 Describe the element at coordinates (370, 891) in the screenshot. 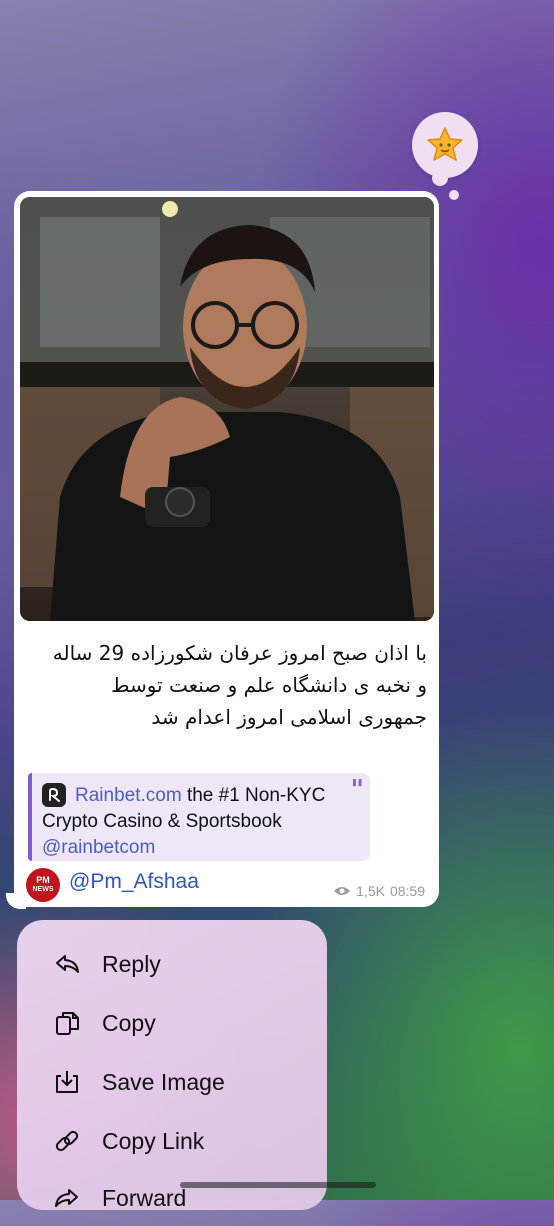

I see `view-count: 1,5K` at that location.